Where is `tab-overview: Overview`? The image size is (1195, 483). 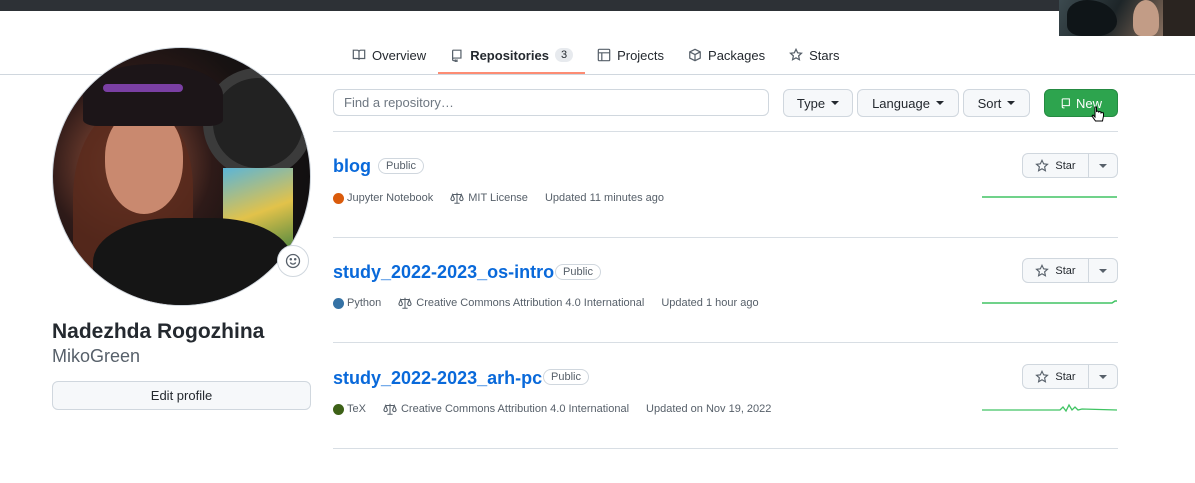
tab-overview: Overview is located at coordinates (389, 55).